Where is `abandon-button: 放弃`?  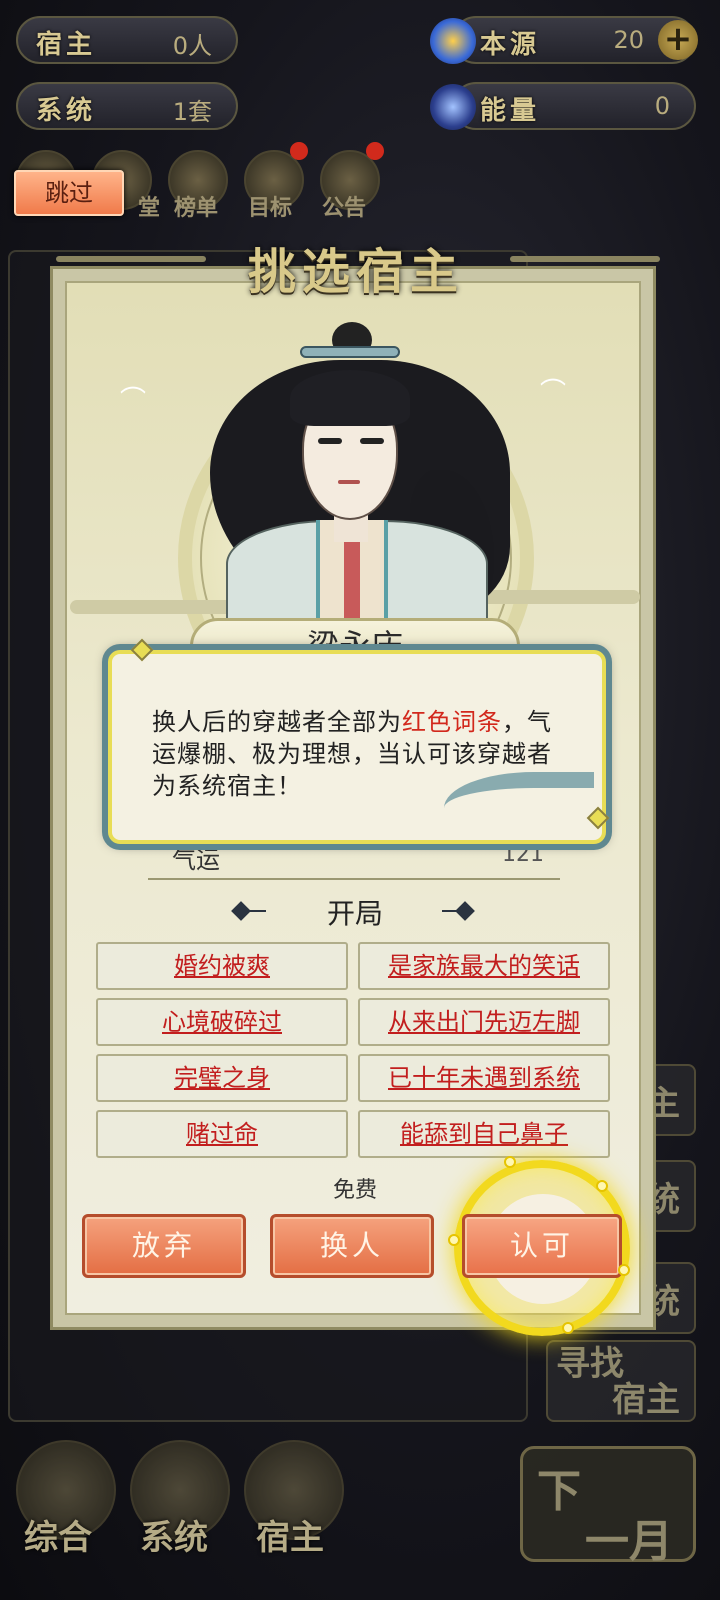
abandon-button: 放弃 is located at coordinates (164, 1246).